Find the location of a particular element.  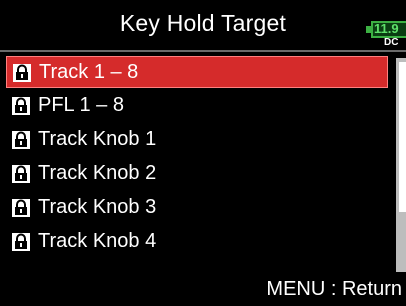

list-item-track-knob-3: Track Knob 3 is located at coordinates (197, 208).